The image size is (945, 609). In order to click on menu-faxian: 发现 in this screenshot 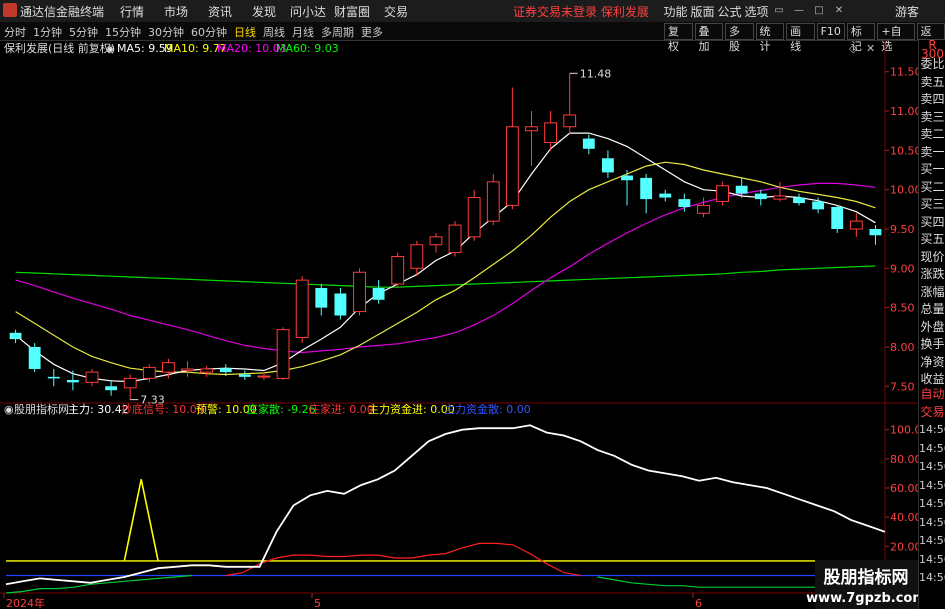, I will do `click(264, 11)`.